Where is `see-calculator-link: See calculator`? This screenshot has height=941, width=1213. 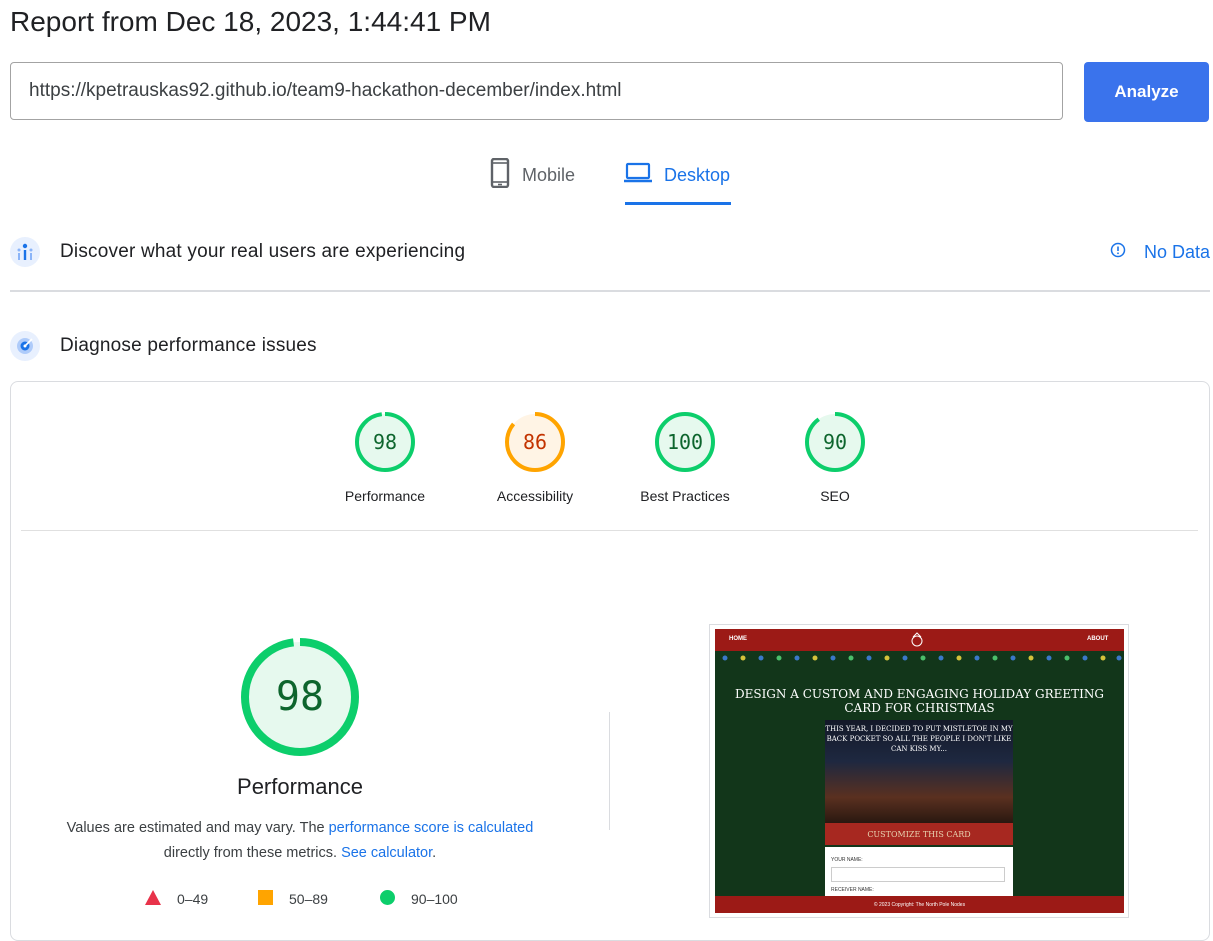 see-calculator-link: See calculator is located at coordinates (386, 853).